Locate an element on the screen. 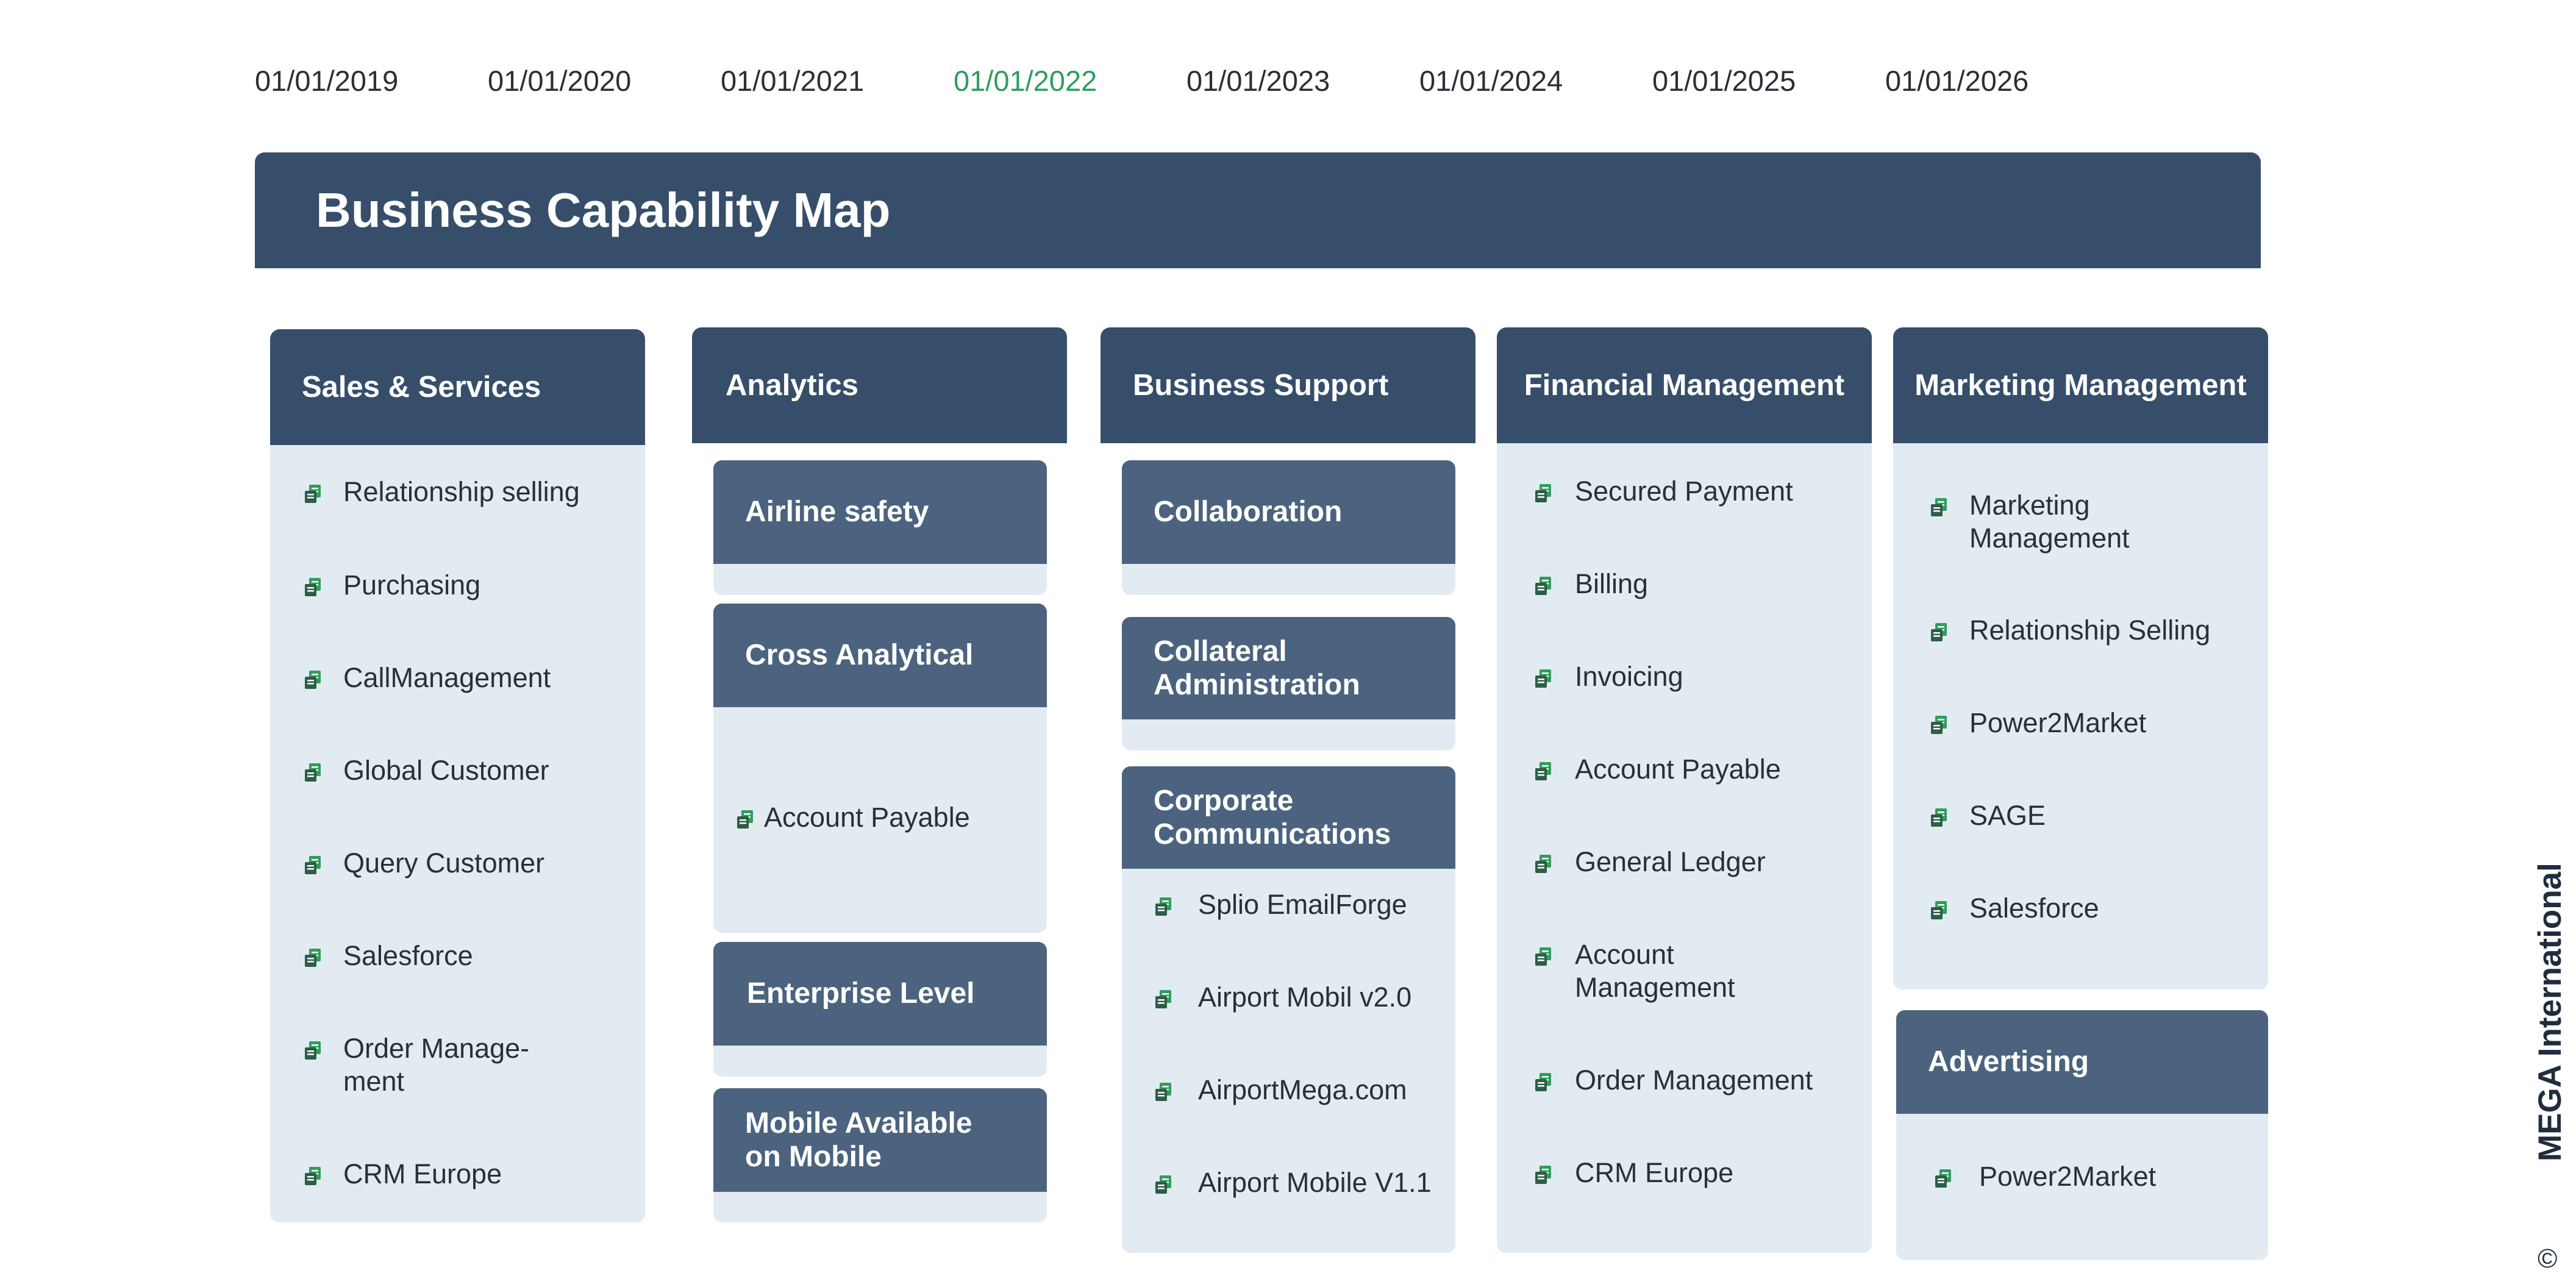  capability-item: Marketing Management is located at coordinates (2049, 522).